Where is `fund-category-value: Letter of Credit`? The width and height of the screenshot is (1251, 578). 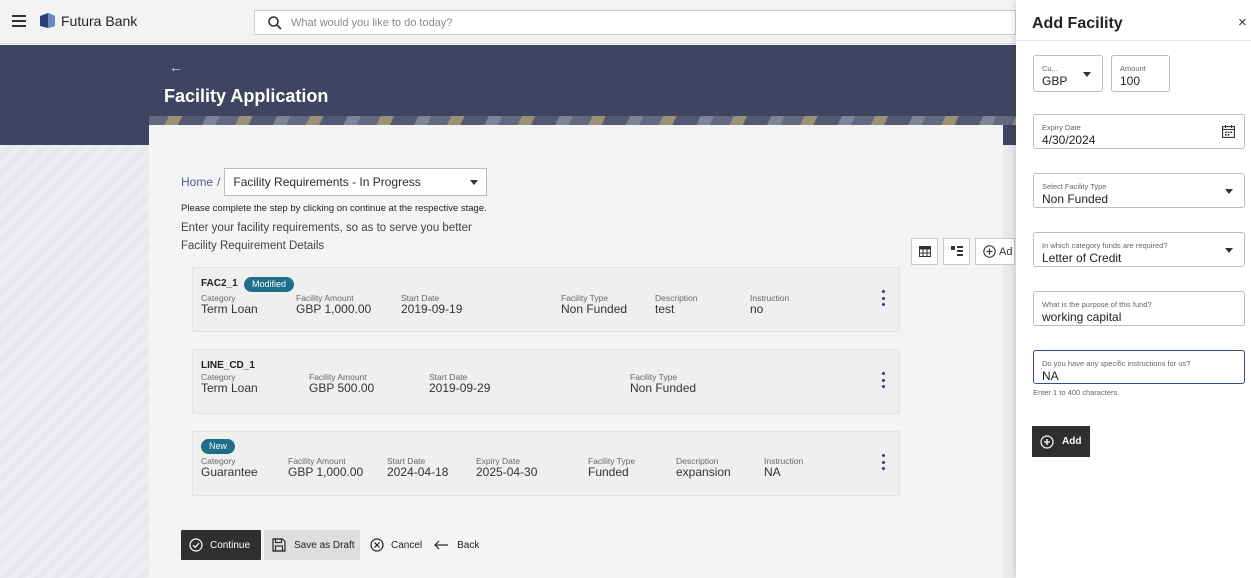 fund-category-value: Letter of Credit is located at coordinates (1082, 258).